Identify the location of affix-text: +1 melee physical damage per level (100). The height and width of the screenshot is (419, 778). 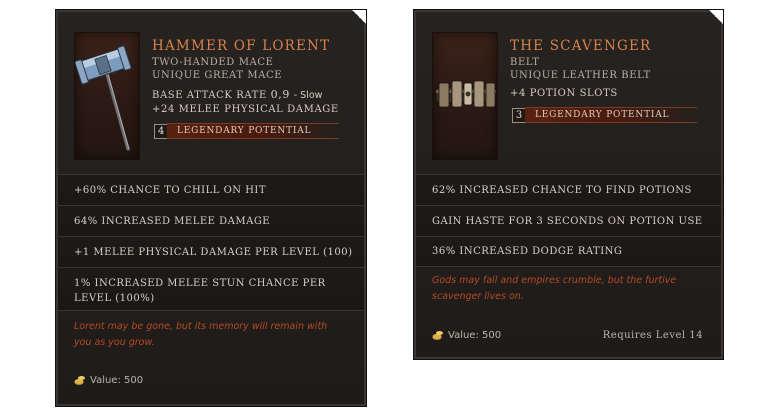
(213, 252).